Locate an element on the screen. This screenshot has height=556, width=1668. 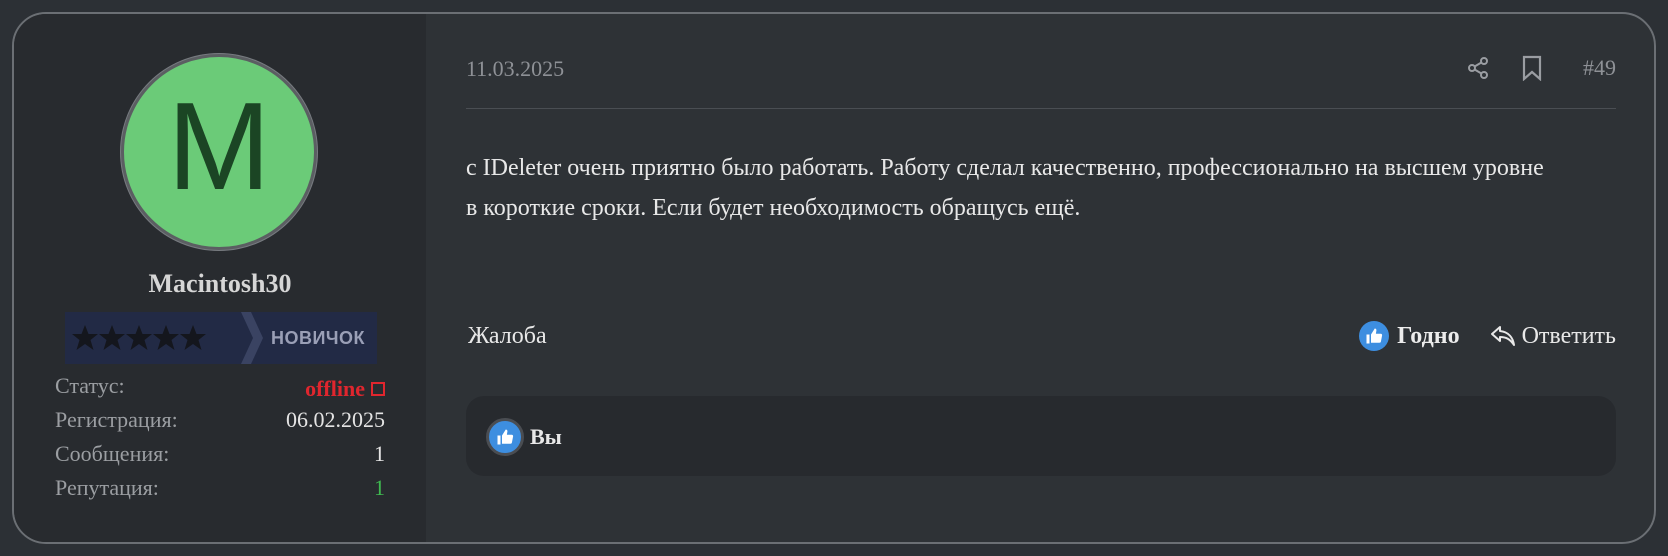
stat-label: Репутация: is located at coordinates (107, 487).